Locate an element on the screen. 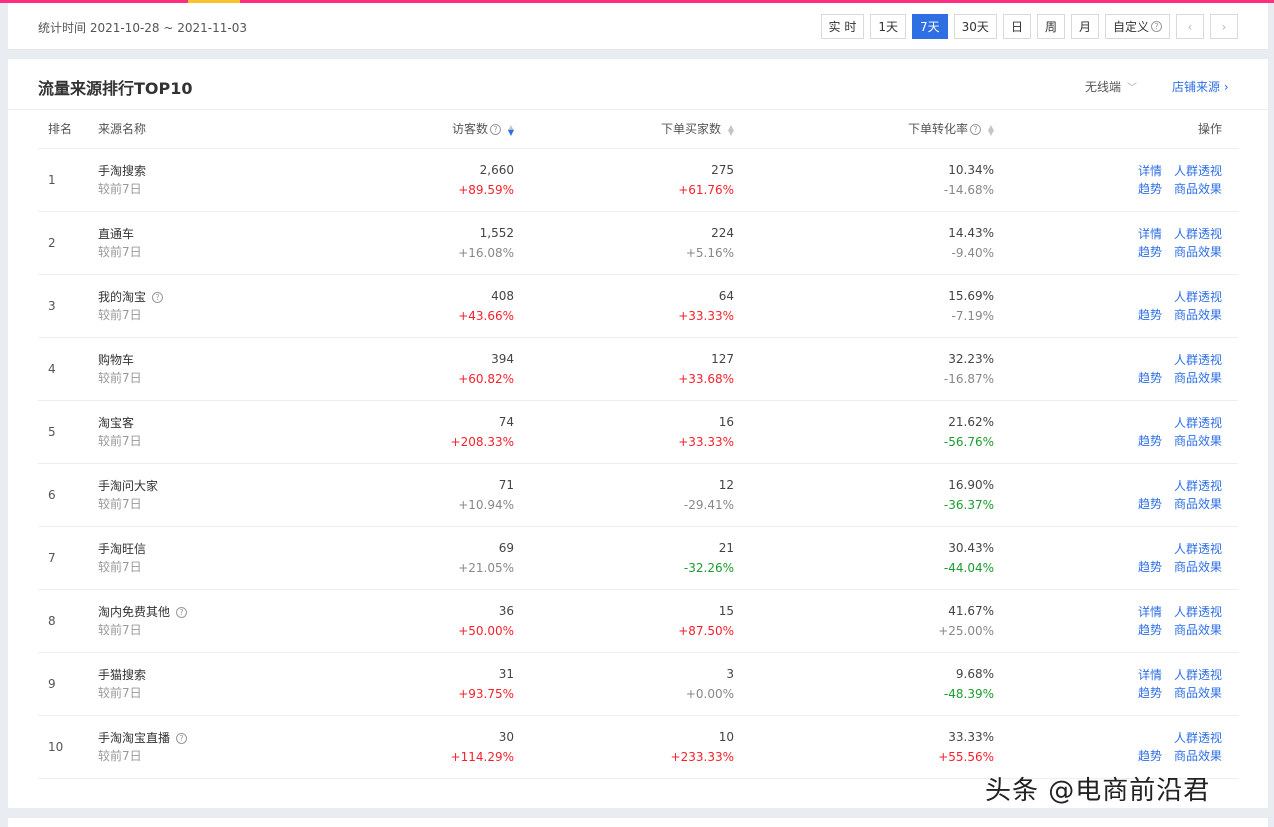 The height and width of the screenshot is (827, 1274). conversion-cell: 32.23% -16.87% is located at coordinates (864, 369).